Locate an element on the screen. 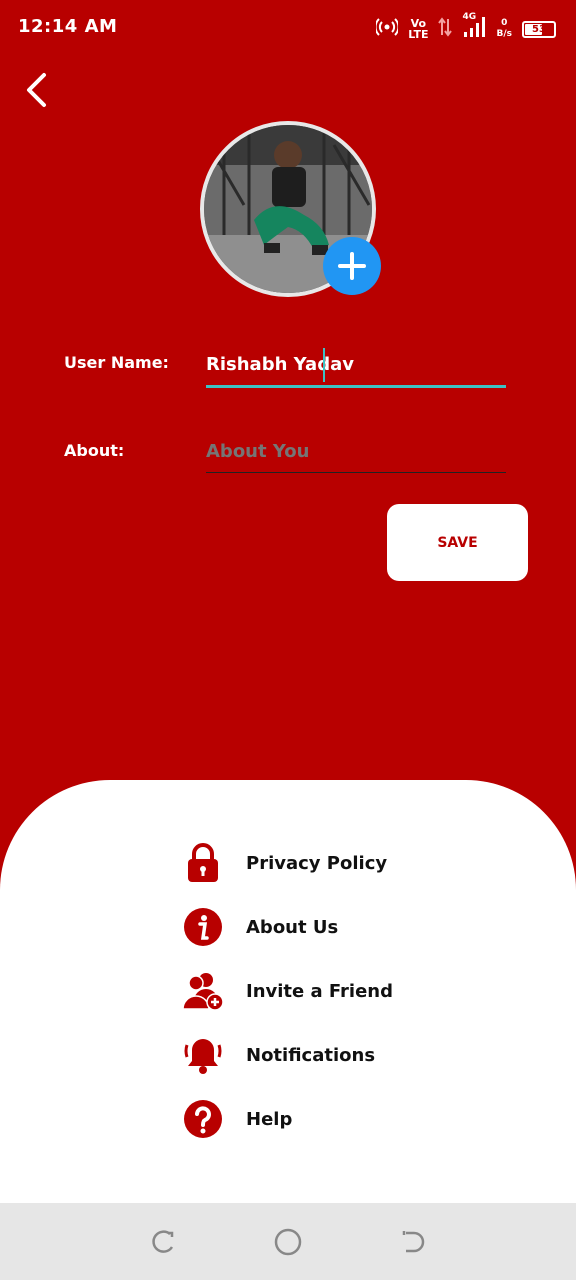  home-button is located at coordinates (288, 1242).